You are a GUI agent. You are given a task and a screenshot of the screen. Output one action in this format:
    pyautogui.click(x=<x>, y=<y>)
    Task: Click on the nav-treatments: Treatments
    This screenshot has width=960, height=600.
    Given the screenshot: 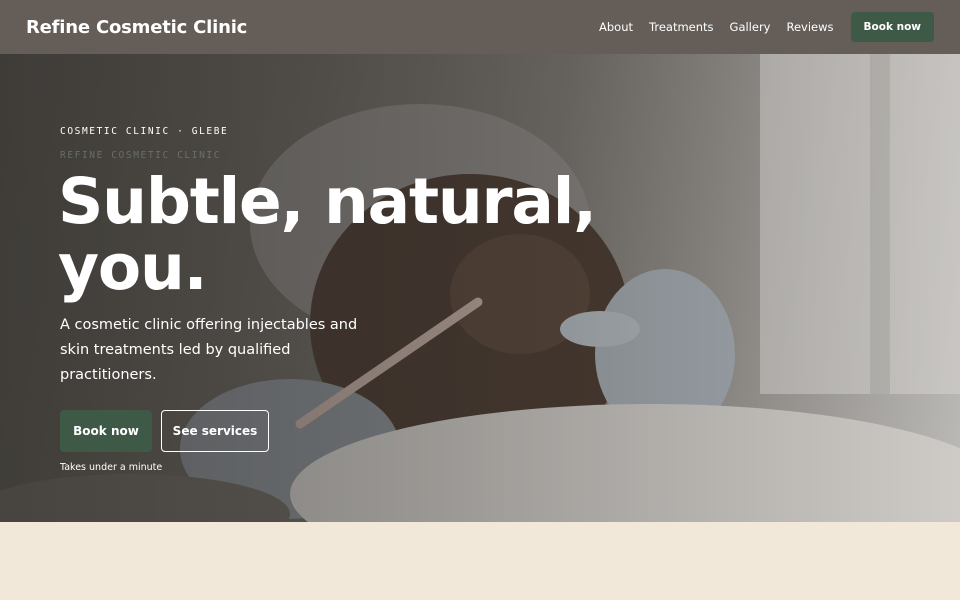 What is the action you would take?
    pyautogui.click(x=681, y=27)
    